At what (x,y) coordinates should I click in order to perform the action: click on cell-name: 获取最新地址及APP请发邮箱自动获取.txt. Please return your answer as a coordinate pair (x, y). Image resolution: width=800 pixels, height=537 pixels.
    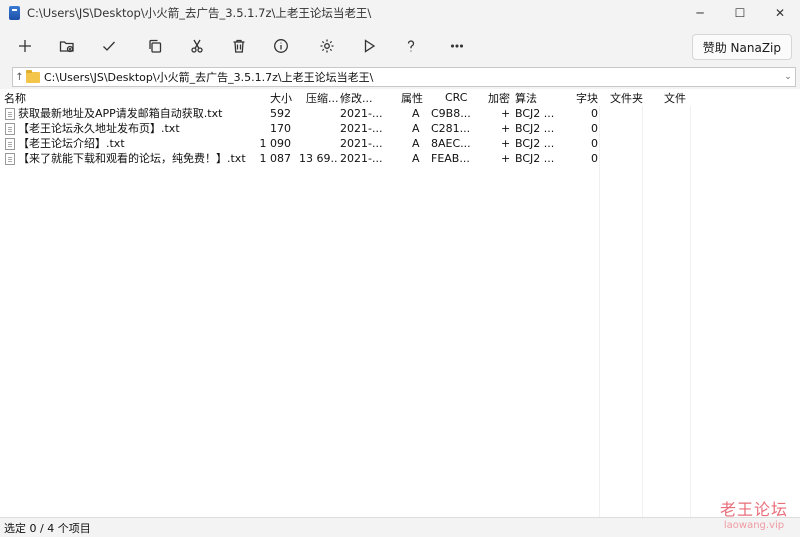
    Looking at the image, I should click on (120, 113).